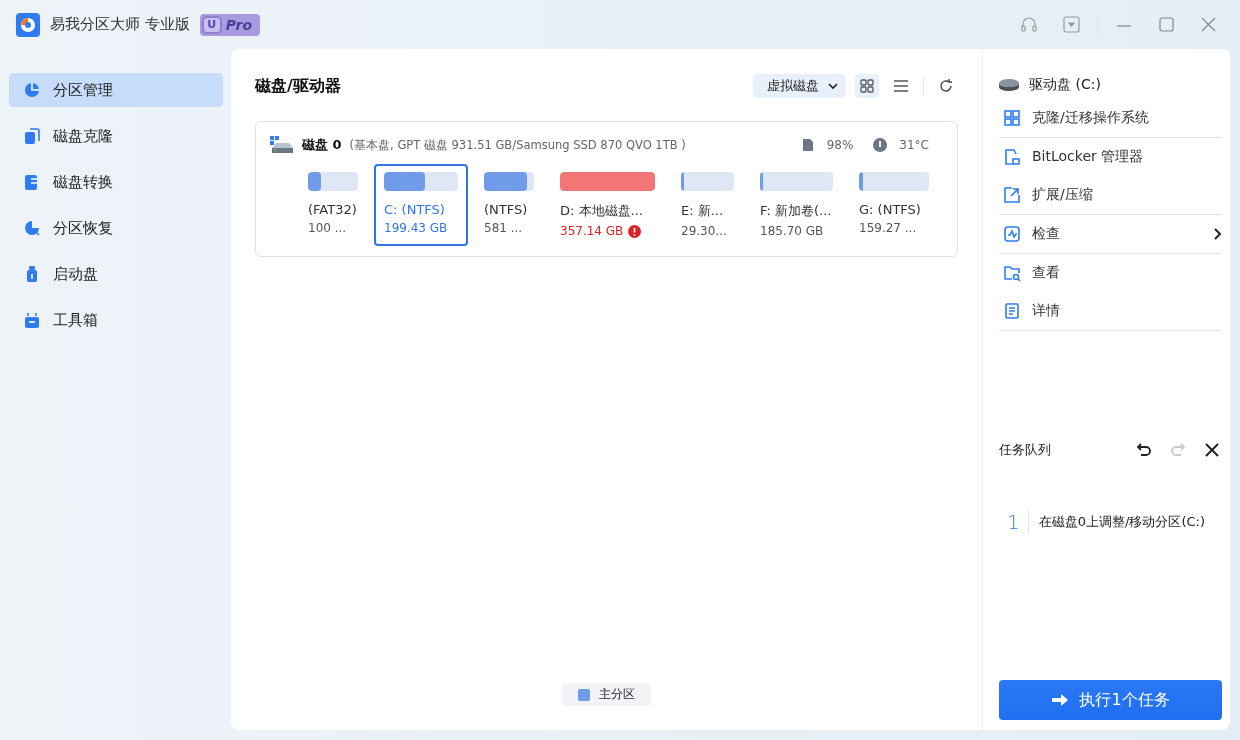 This screenshot has width=1240, height=740. Describe the element at coordinates (1065, 85) in the screenshot. I see `drive-title: 驱动盘 (C:)` at that location.